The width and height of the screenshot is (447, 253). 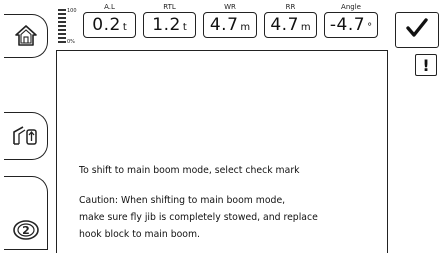 What do you see at coordinates (370, 27) in the screenshot?
I see `boom-angle-unit: °` at bounding box center [370, 27].